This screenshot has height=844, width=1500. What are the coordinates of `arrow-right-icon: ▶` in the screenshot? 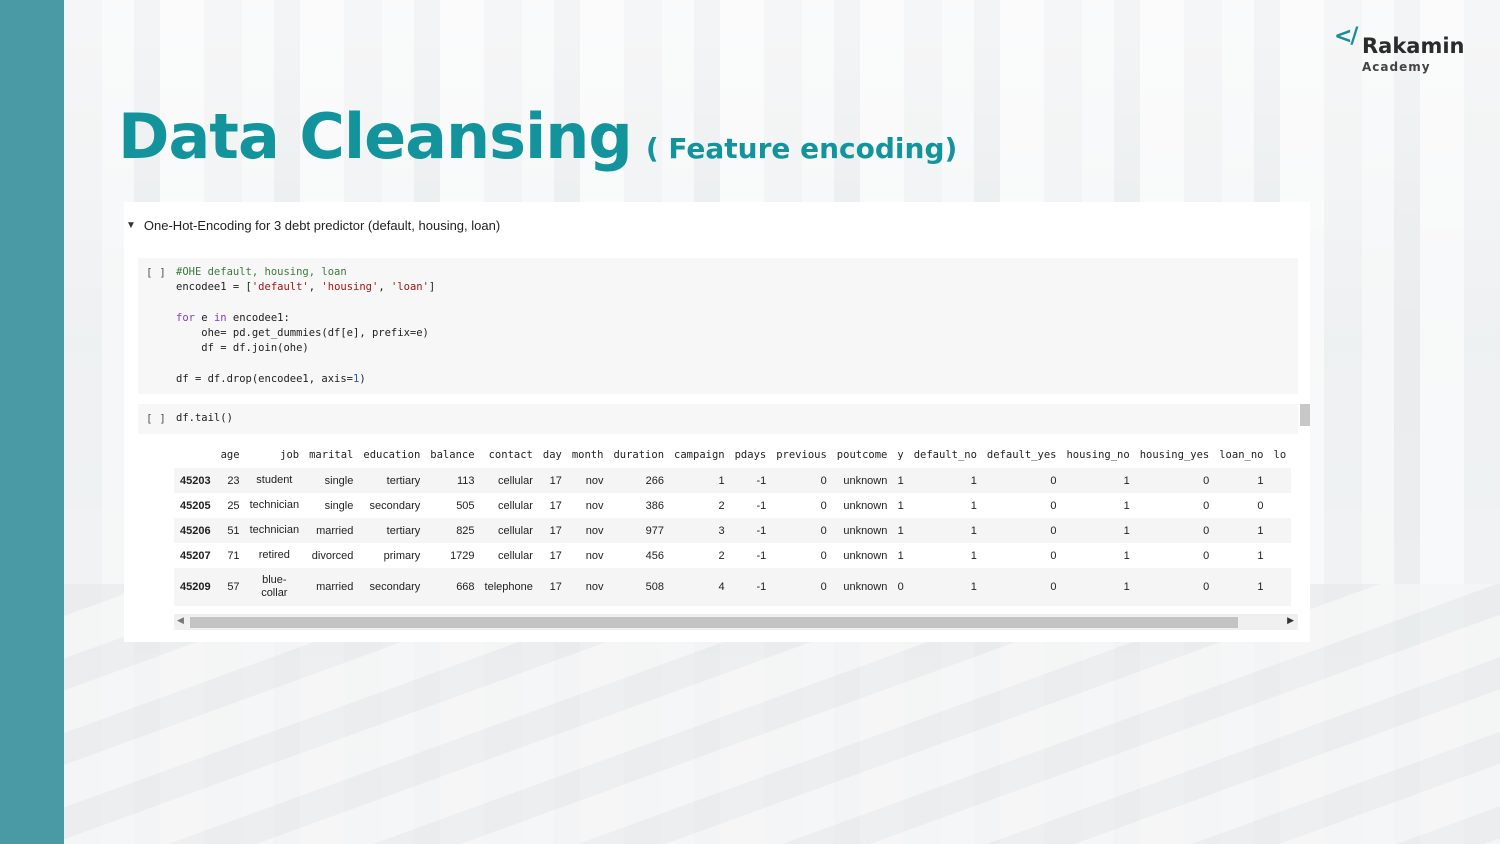 It's located at (1290, 620).